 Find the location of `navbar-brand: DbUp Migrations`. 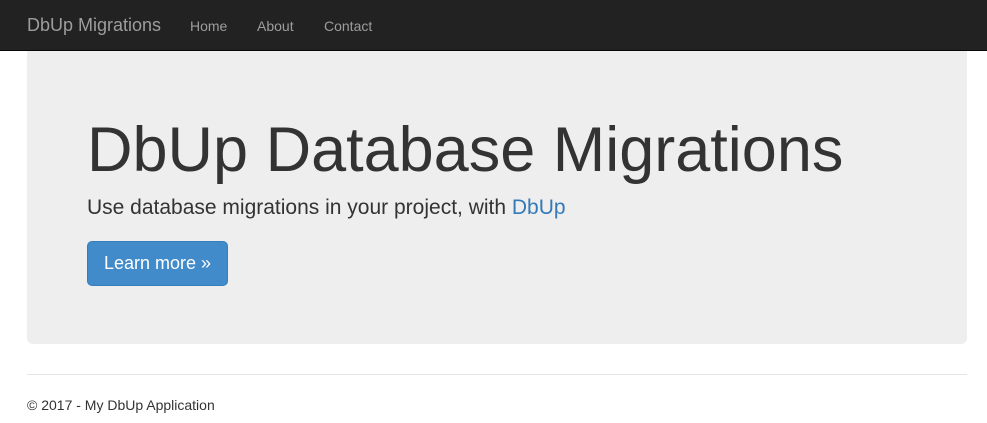

navbar-brand: DbUp Migrations is located at coordinates (94, 25).